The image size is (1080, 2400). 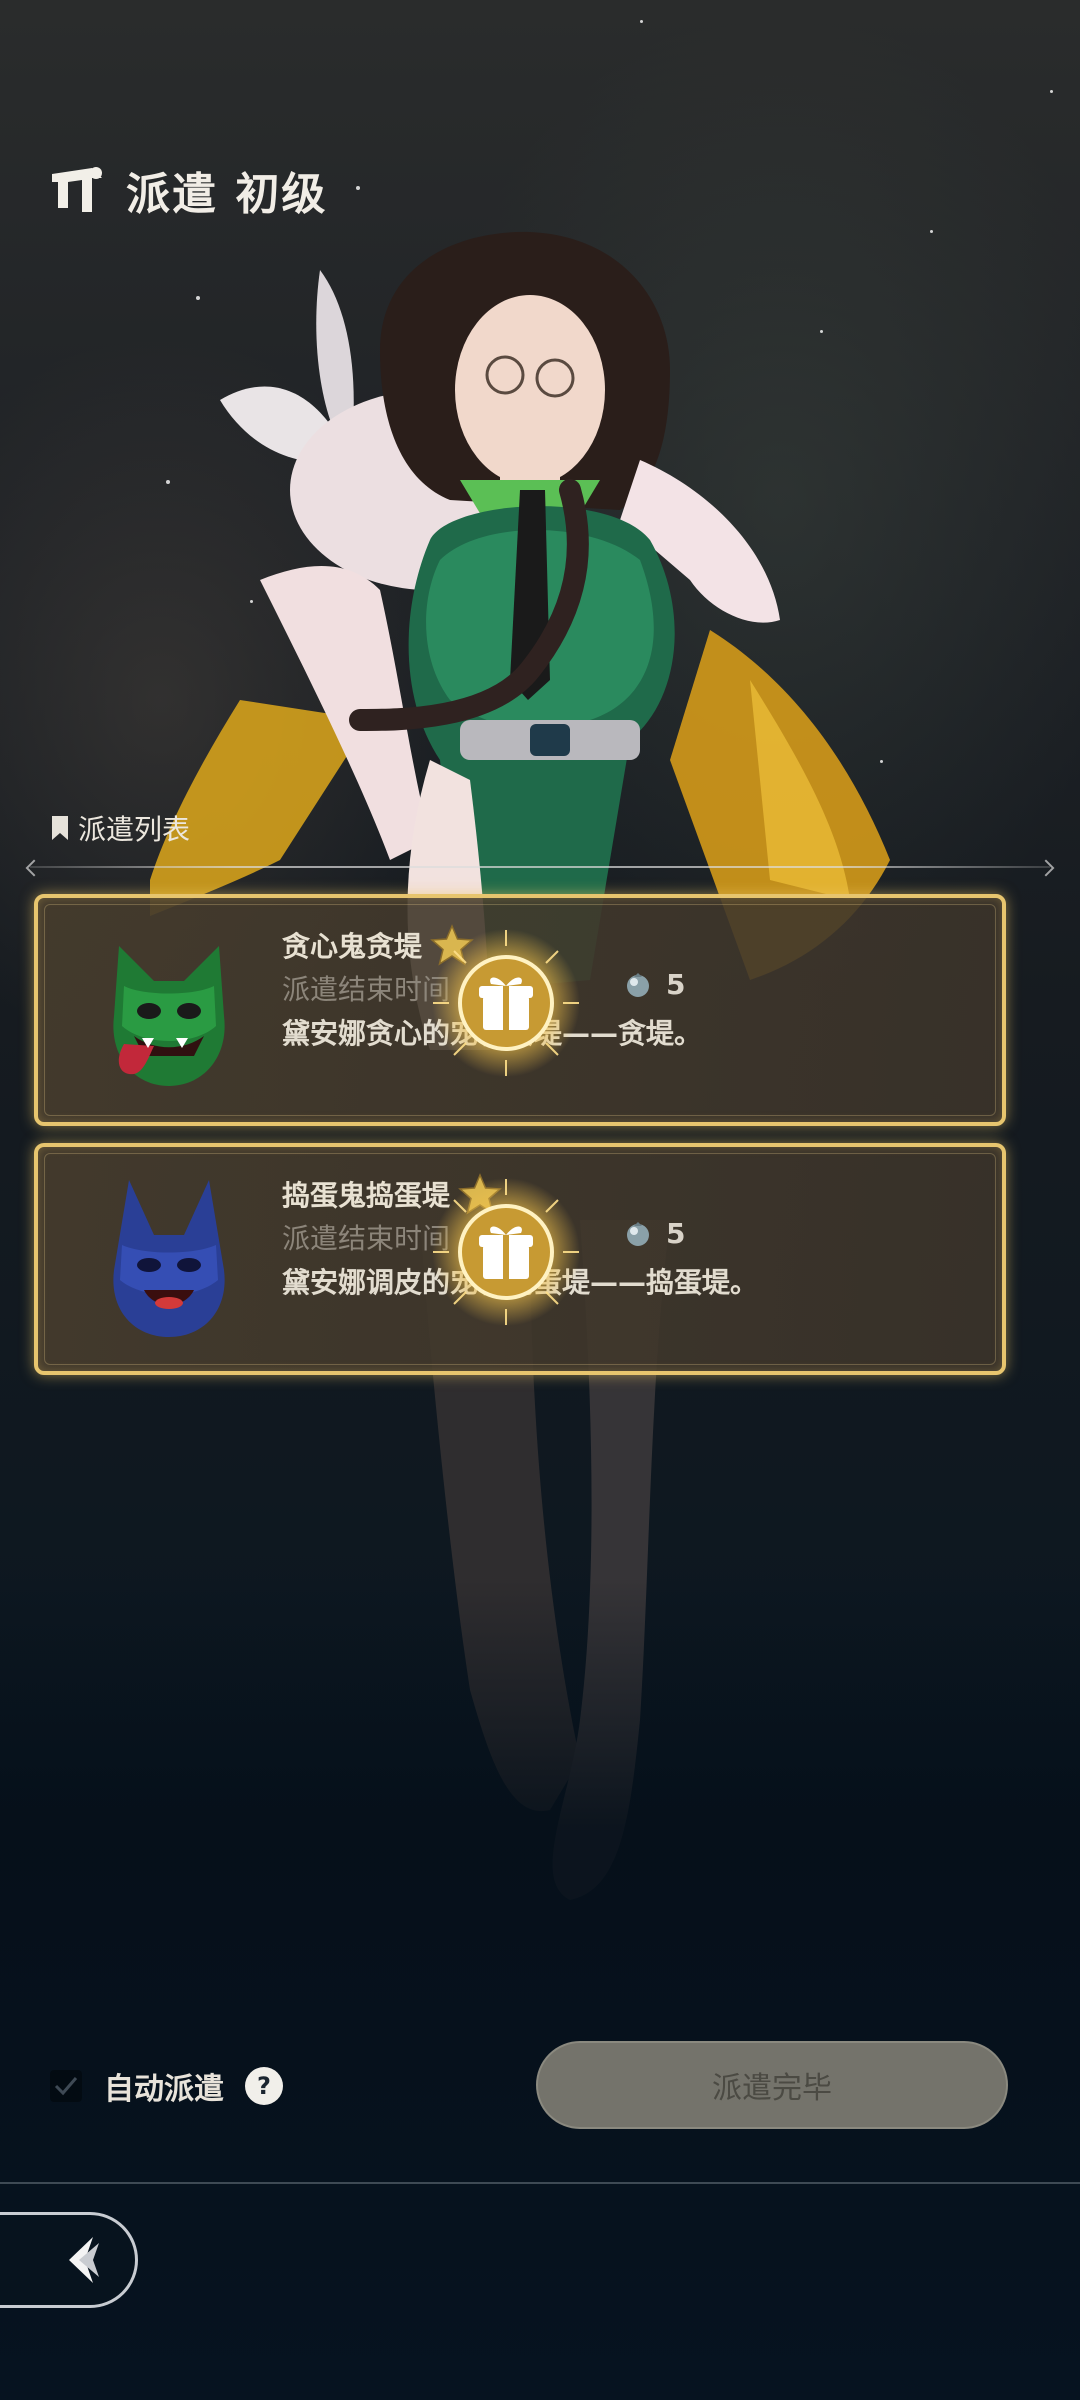 I want to click on page-header: 派遣 初级, so click(x=187, y=190).